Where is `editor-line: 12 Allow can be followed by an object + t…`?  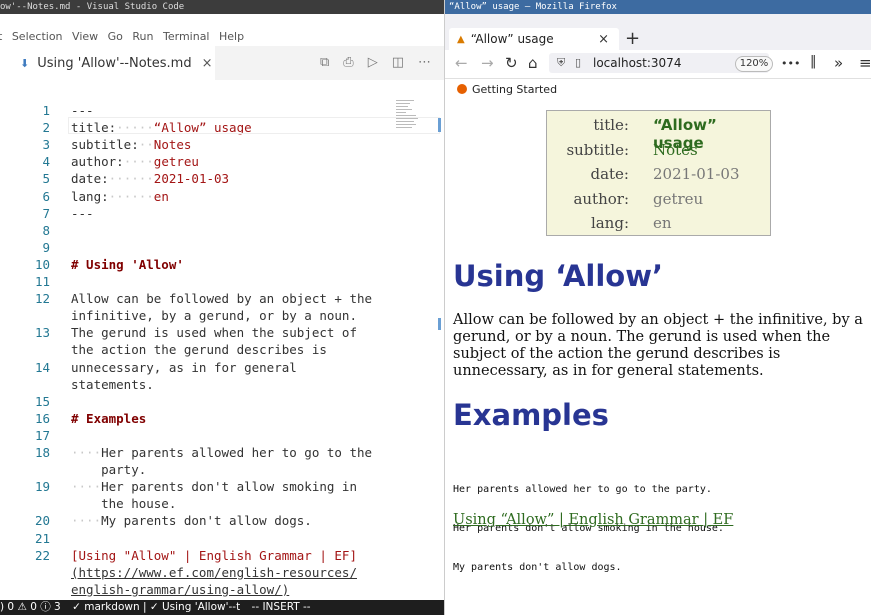
editor-line: 12 Allow can be followed by an object + t… is located at coordinates (215, 299).